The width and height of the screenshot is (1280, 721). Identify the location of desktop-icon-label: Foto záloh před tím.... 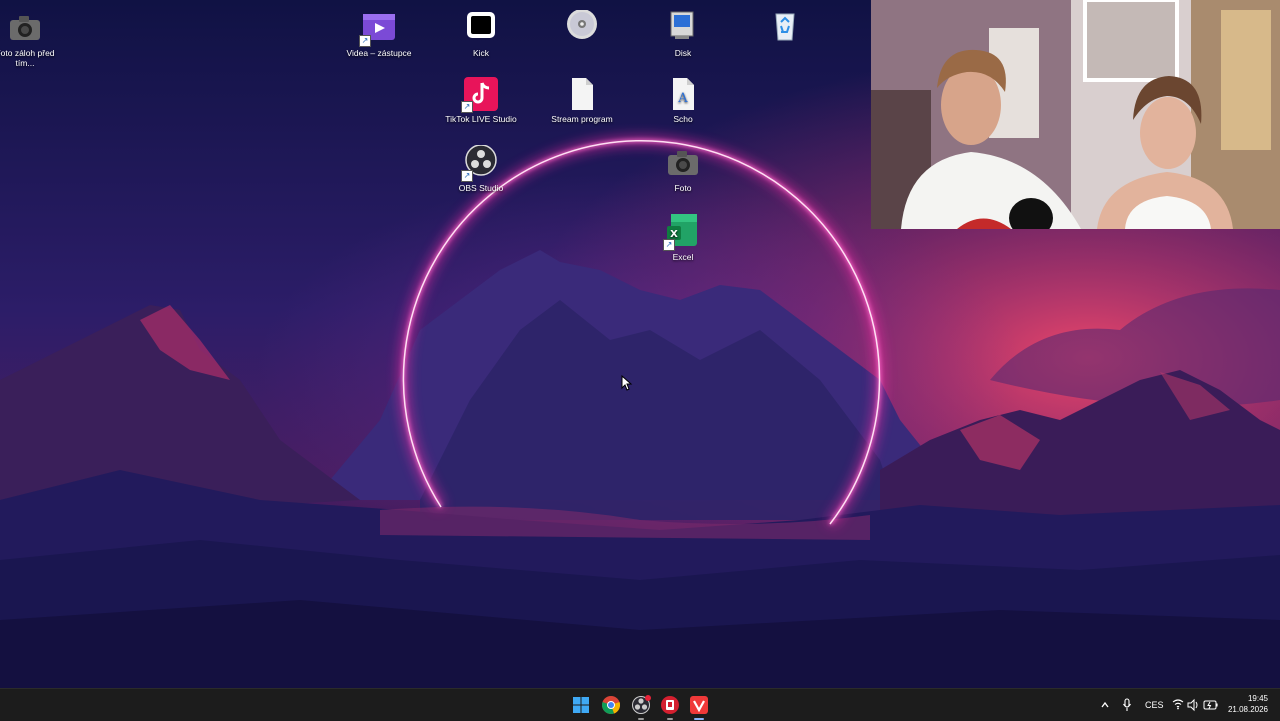
(27, 58).